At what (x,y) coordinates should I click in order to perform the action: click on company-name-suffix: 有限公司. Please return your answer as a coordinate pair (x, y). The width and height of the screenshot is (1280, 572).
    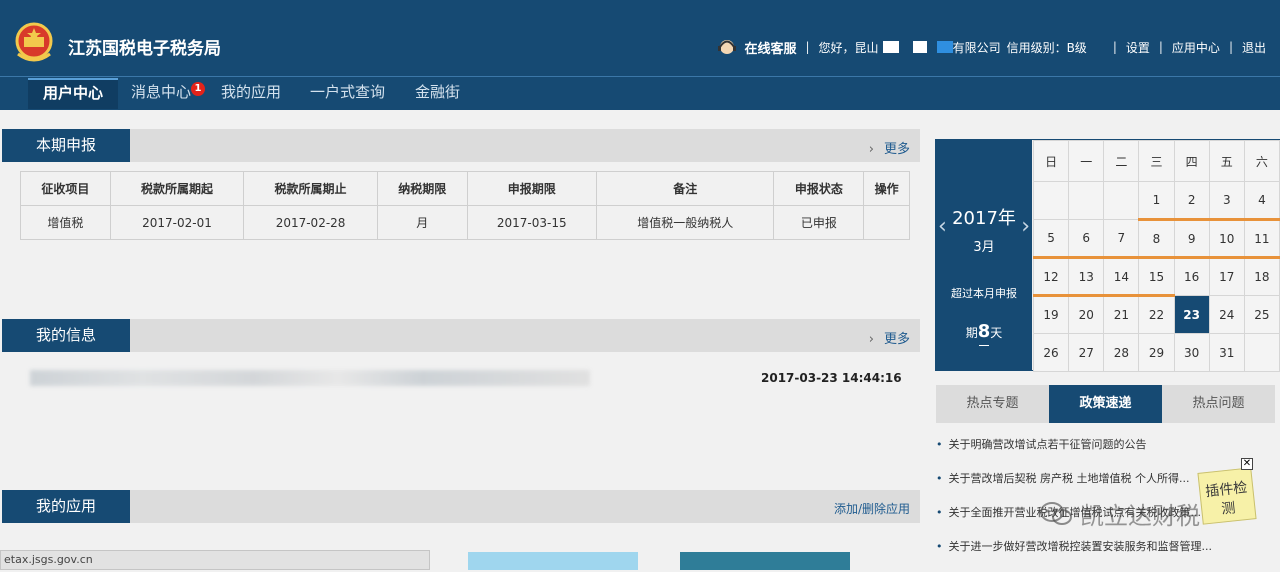
    Looking at the image, I should click on (976, 47).